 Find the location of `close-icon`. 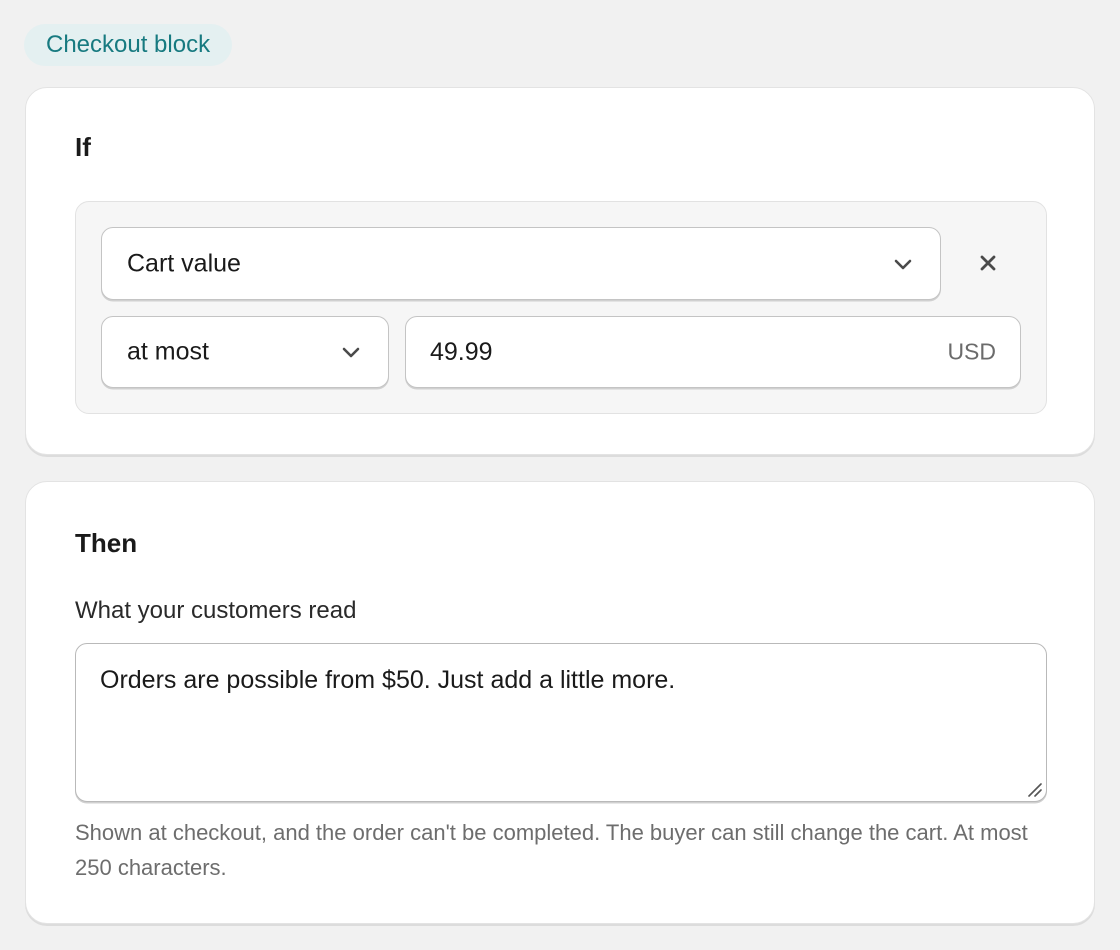

close-icon is located at coordinates (988, 263).